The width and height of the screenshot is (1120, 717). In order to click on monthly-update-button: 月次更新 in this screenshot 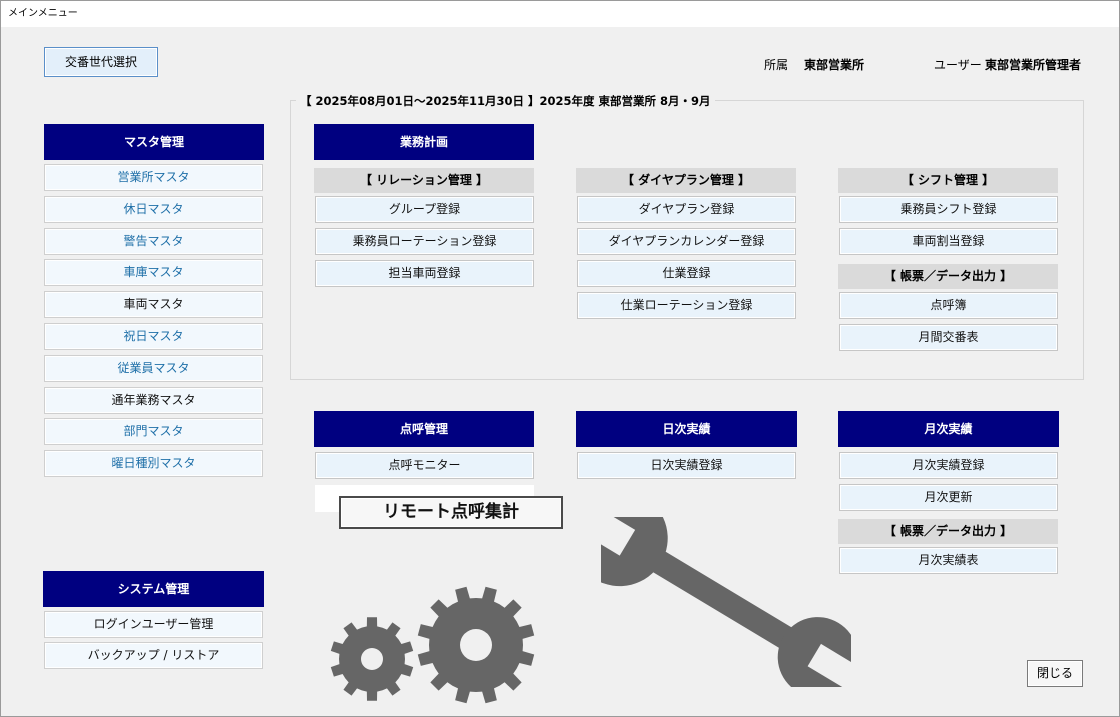, I will do `click(948, 497)`.